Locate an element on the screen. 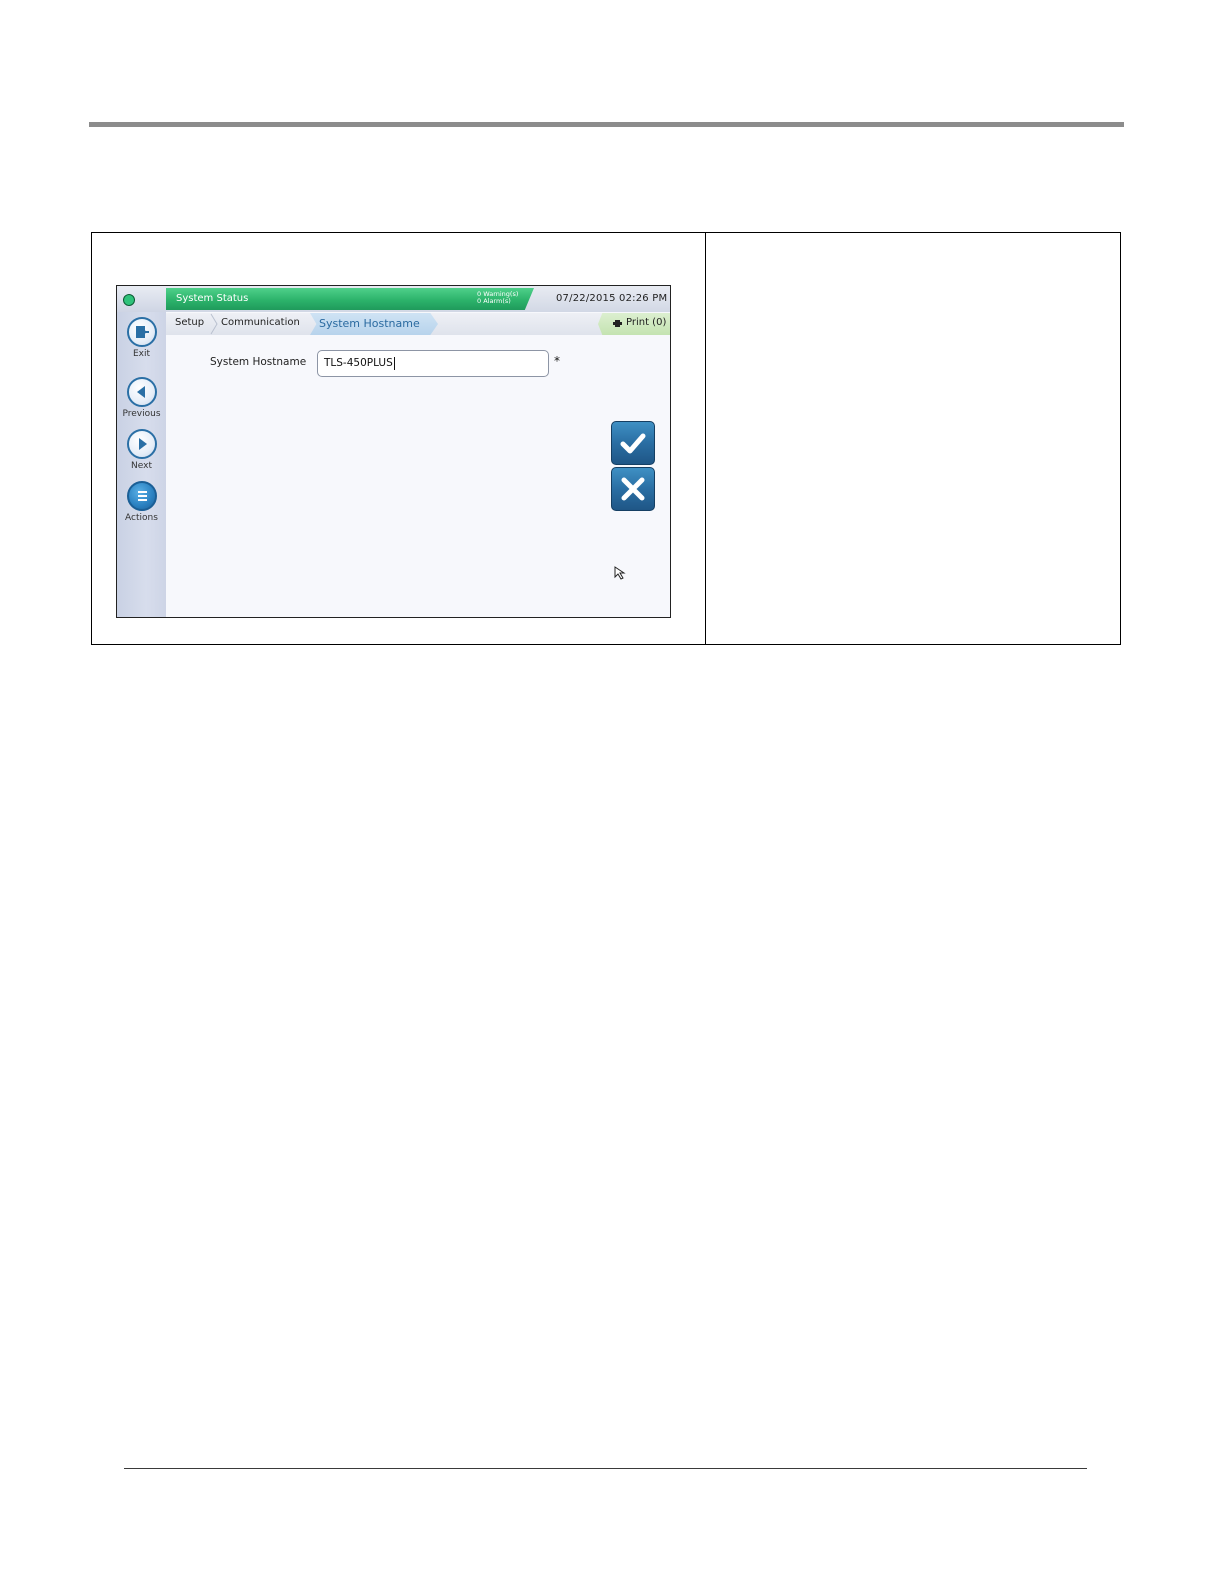  exit-button: Exit is located at coordinates (141, 338).